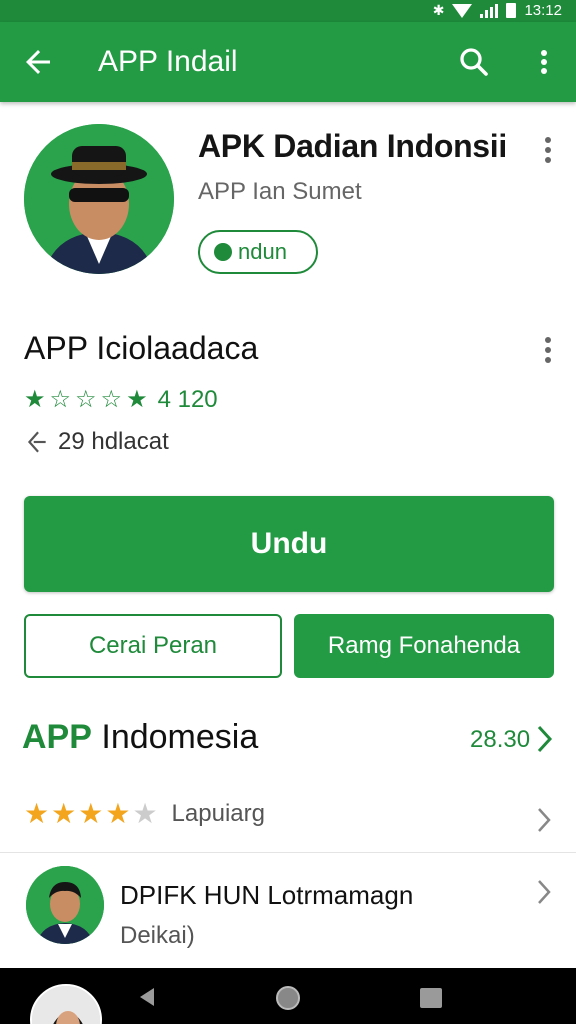 The height and width of the screenshot is (1024, 576). I want to click on system-nav-bar, so click(288, 996).